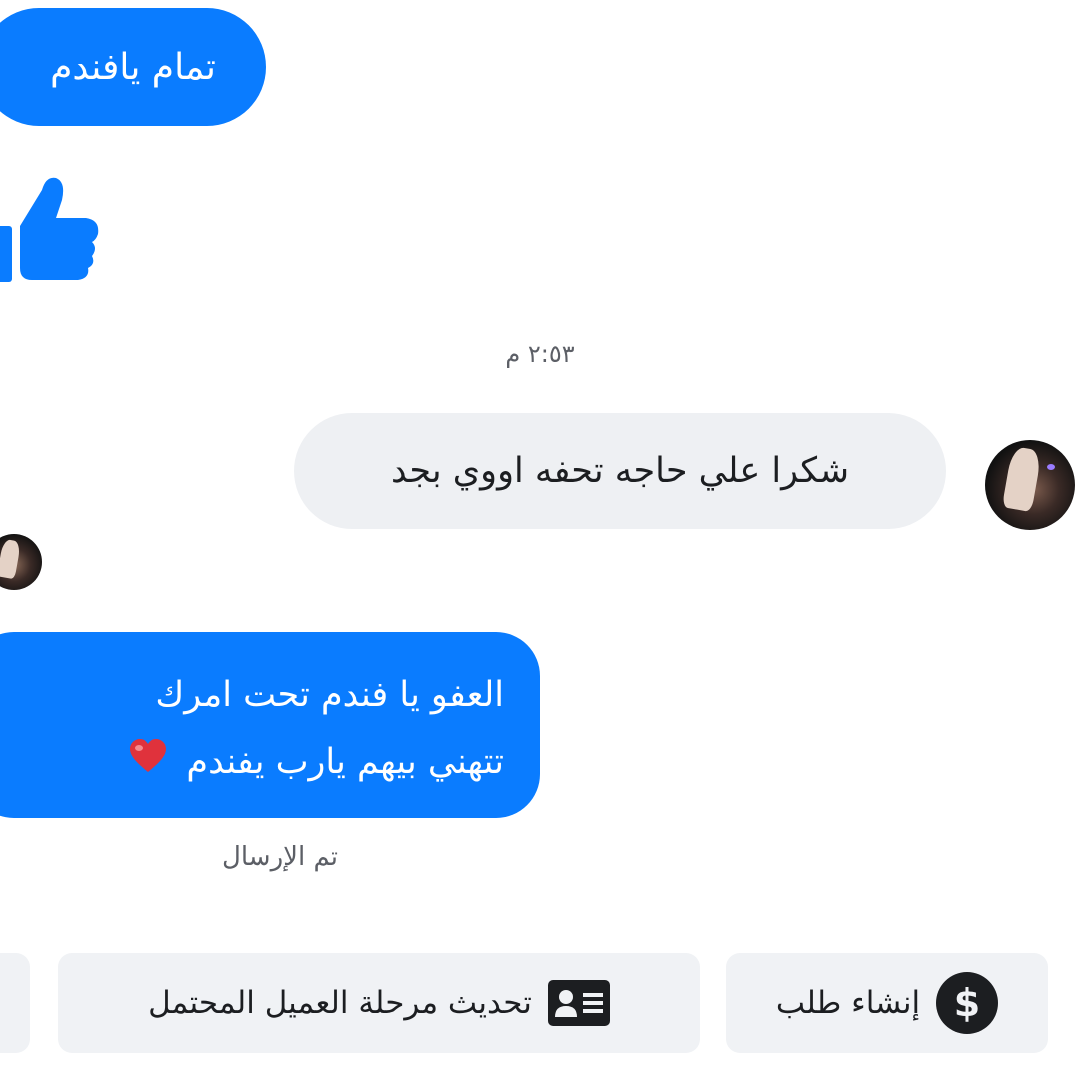  Describe the element at coordinates (15, 1003) in the screenshot. I see `action-button-partial` at that location.